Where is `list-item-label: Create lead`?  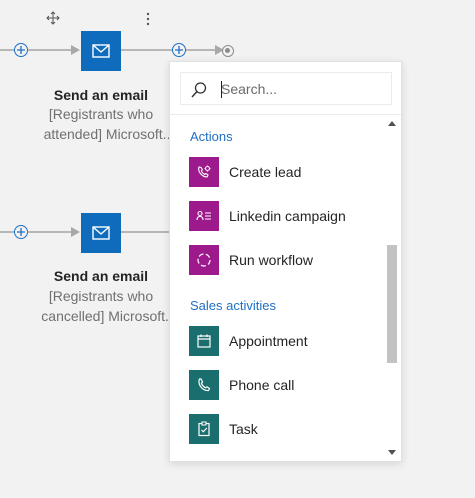
list-item-label: Create lead is located at coordinates (265, 172).